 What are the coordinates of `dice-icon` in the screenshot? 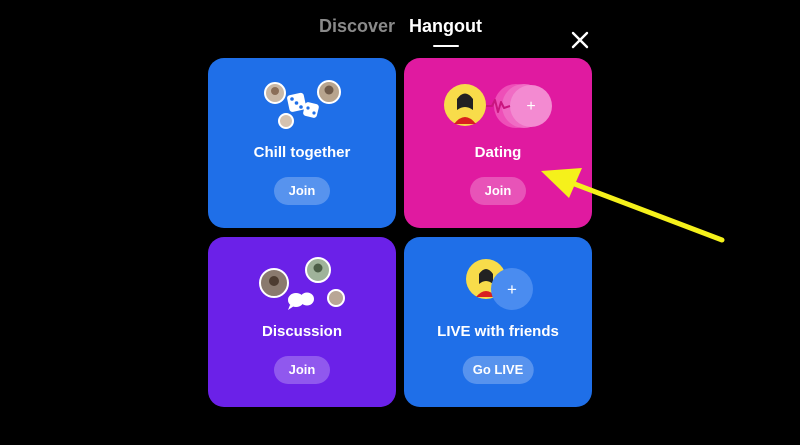 It's located at (303, 105).